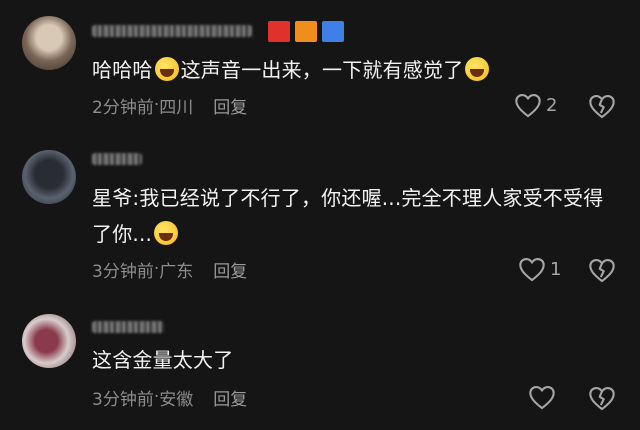  I want to click on comment-text: 这含金量太大了, so click(353, 360).